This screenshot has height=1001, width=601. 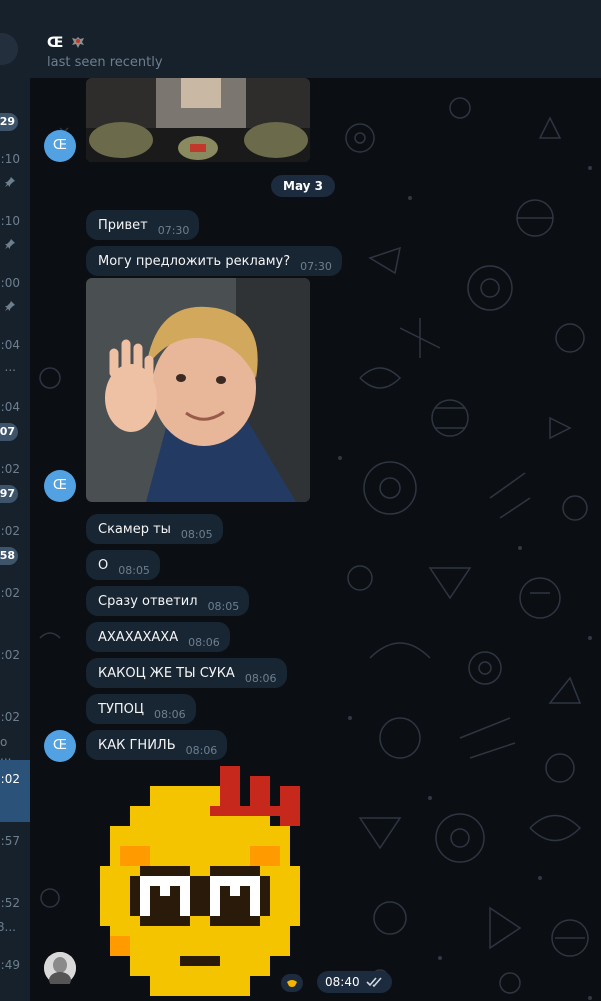 What do you see at coordinates (374, 982) in the screenshot?
I see `double-check-icon` at bounding box center [374, 982].